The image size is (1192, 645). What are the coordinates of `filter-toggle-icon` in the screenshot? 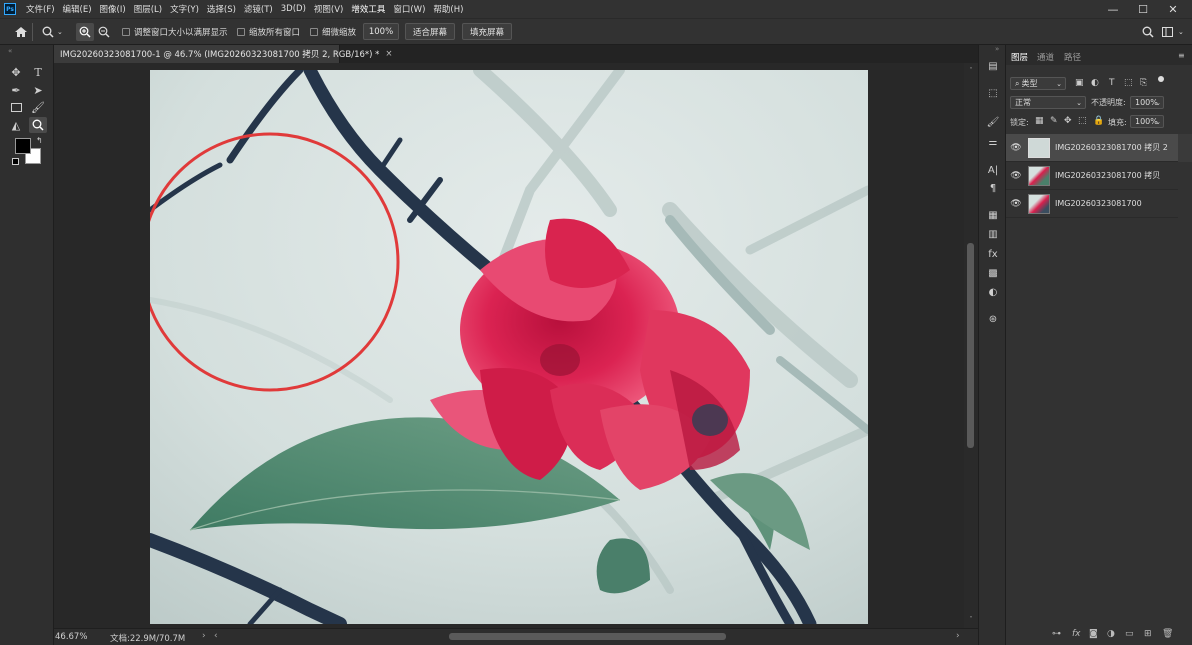 It's located at (1161, 79).